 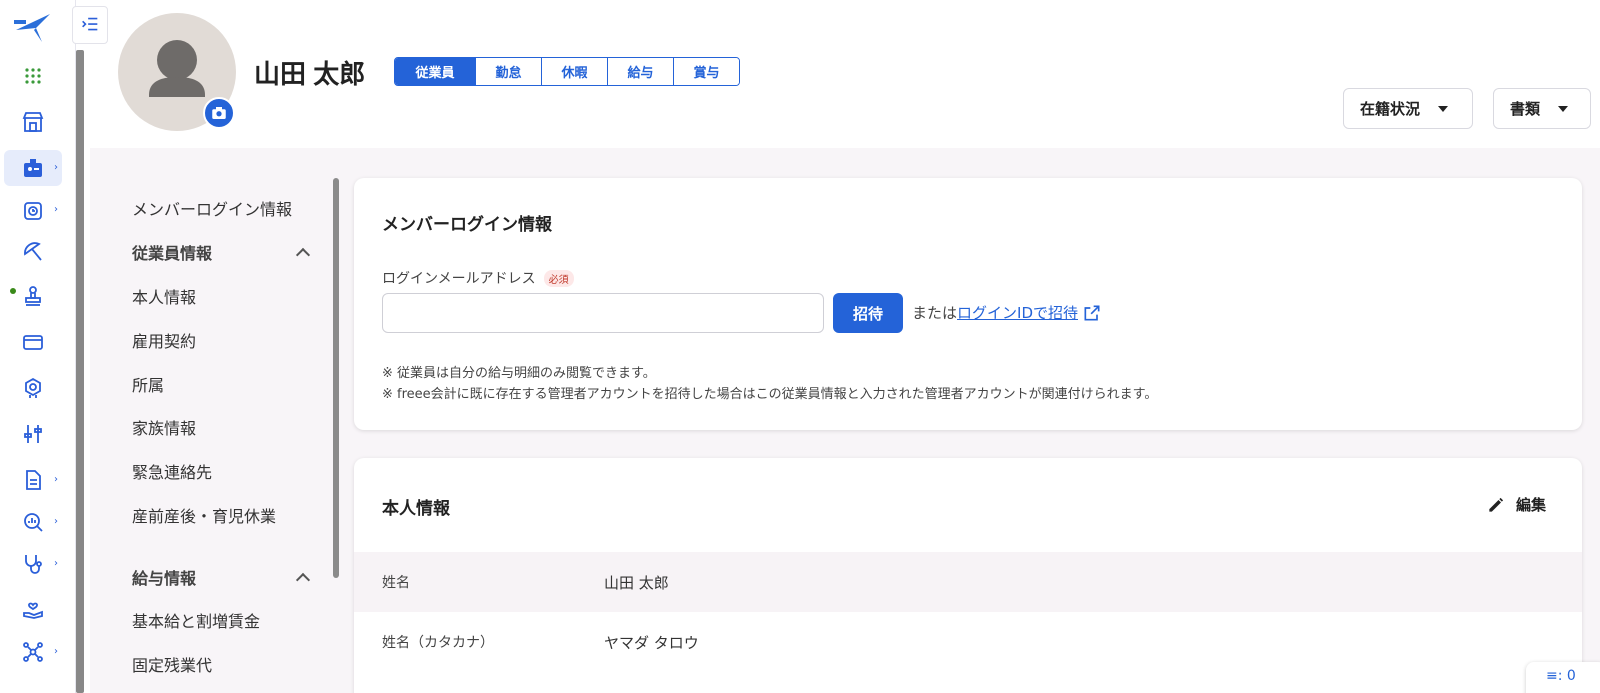 What do you see at coordinates (574, 71) in the screenshot?
I see `tab-vacation: 休暇` at bounding box center [574, 71].